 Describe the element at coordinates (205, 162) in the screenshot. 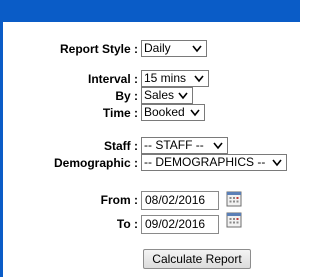

I see `demographic-value: -- DEMOGRAPHICS --` at that location.